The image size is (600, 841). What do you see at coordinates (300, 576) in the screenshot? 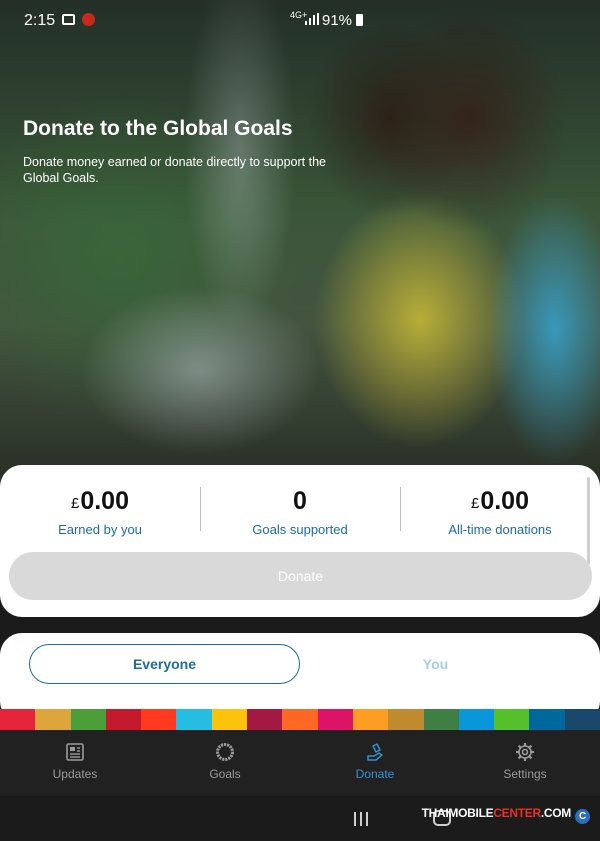
I see `donate-button: Donate` at bounding box center [300, 576].